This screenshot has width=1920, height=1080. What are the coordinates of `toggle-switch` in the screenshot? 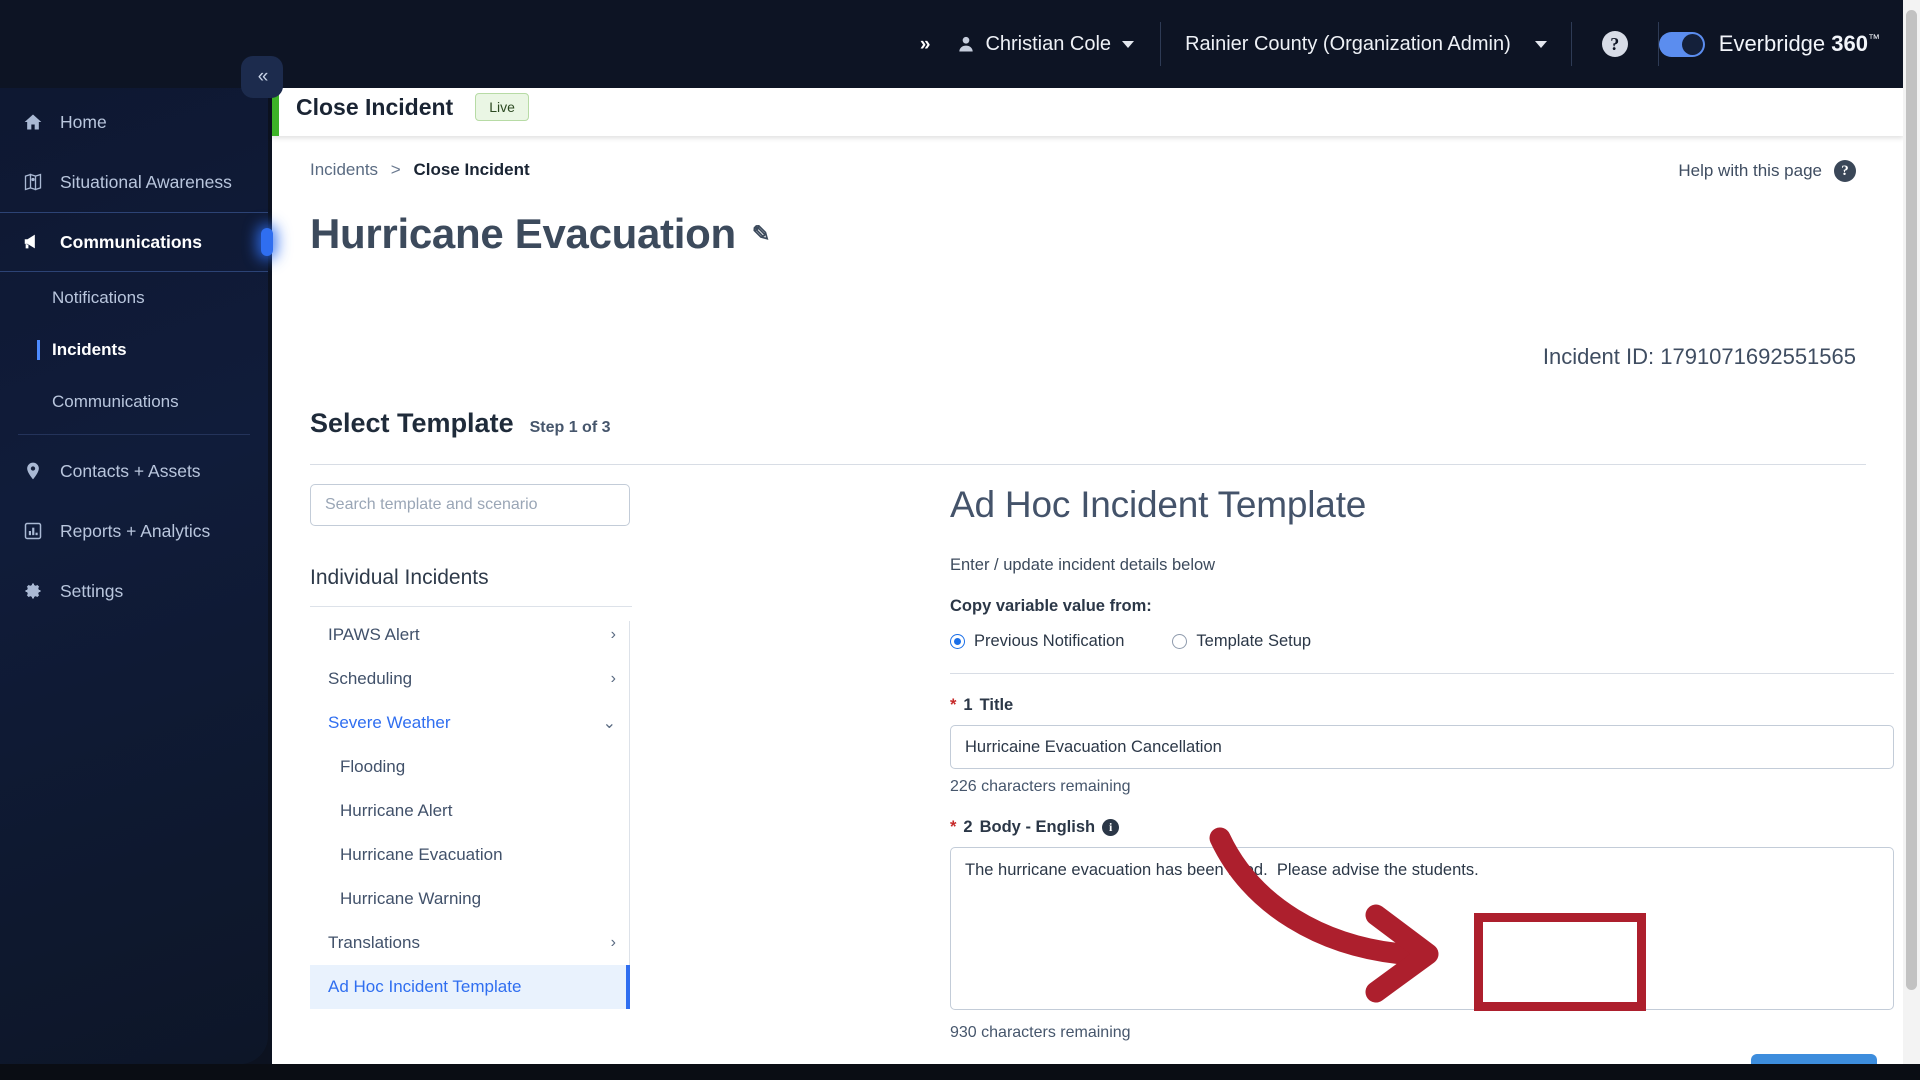 It's located at (1681, 44).